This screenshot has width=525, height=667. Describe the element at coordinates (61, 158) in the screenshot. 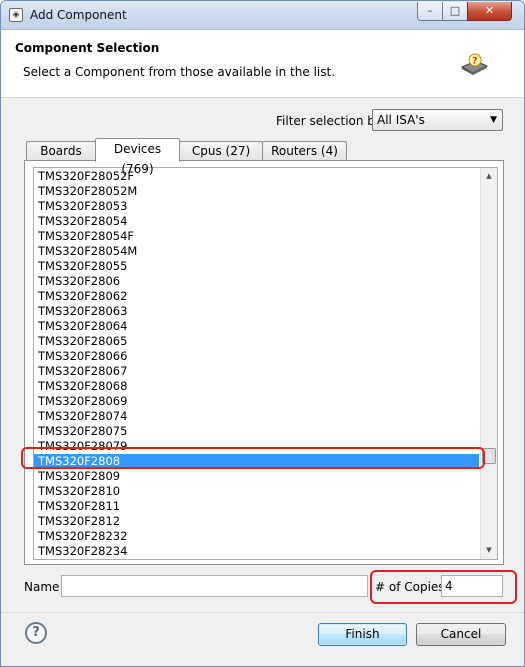

I see `tab-boards: Boards (90)` at that location.